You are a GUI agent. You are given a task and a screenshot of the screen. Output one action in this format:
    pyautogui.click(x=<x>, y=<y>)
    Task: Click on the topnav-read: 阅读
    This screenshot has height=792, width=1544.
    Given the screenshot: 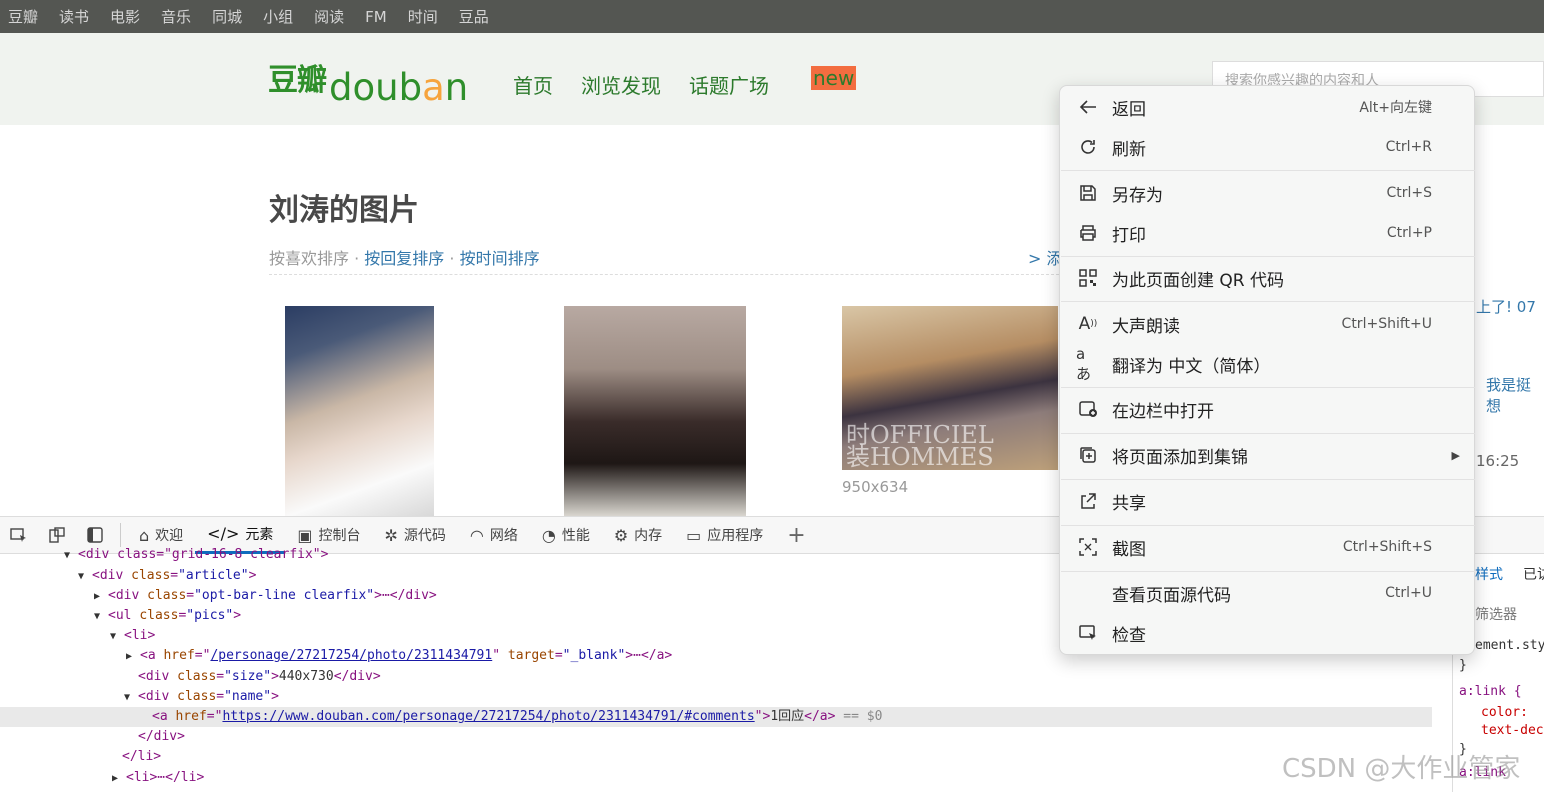 What is the action you would take?
    pyautogui.click(x=329, y=16)
    